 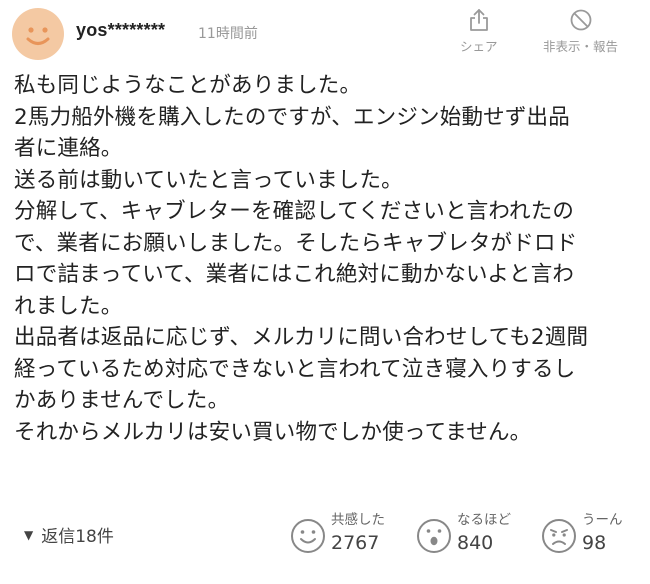 What do you see at coordinates (188, 85) in the screenshot?
I see `comment-line: 私も同じようなことがありました。` at bounding box center [188, 85].